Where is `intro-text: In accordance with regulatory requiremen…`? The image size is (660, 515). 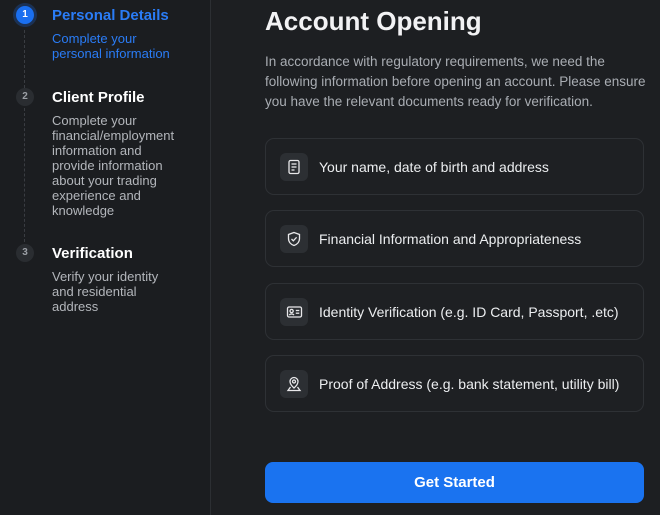
intro-text: In accordance with regulatory requiremen… is located at coordinates (455, 81).